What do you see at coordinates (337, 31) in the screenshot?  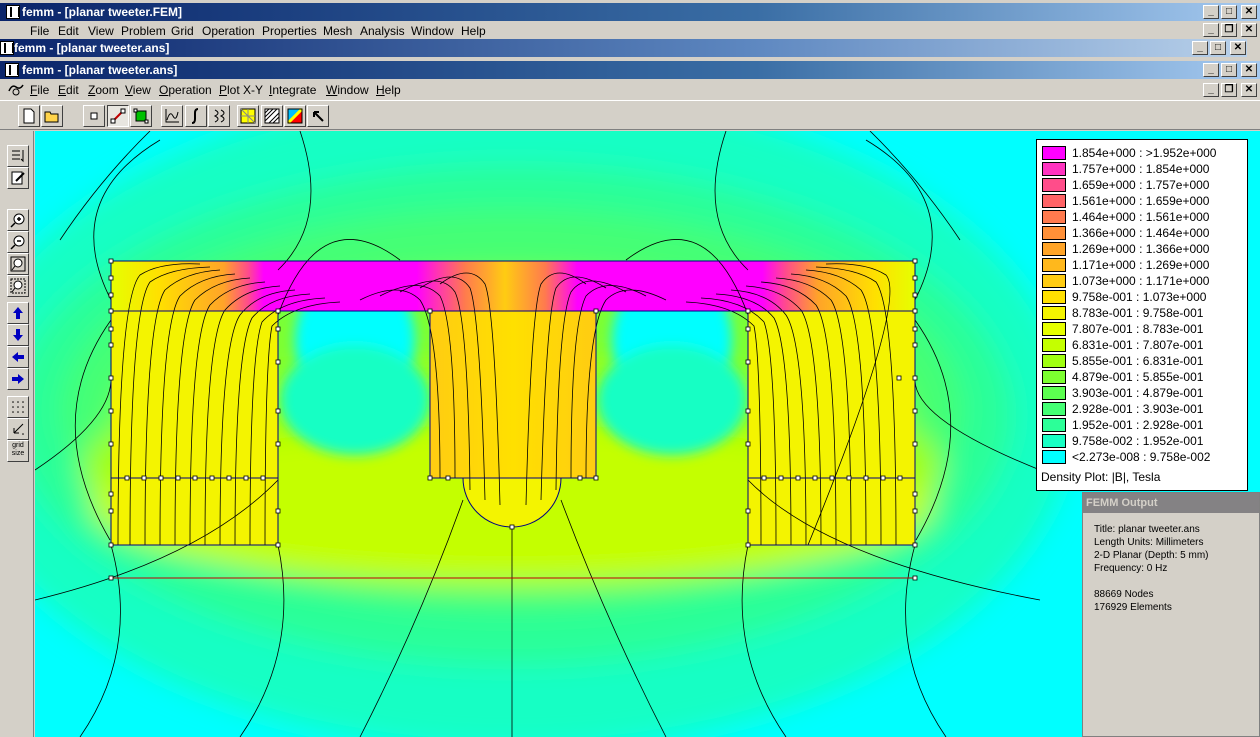 I see `back-menu-mesh: Mesh` at bounding box center [337, 31].